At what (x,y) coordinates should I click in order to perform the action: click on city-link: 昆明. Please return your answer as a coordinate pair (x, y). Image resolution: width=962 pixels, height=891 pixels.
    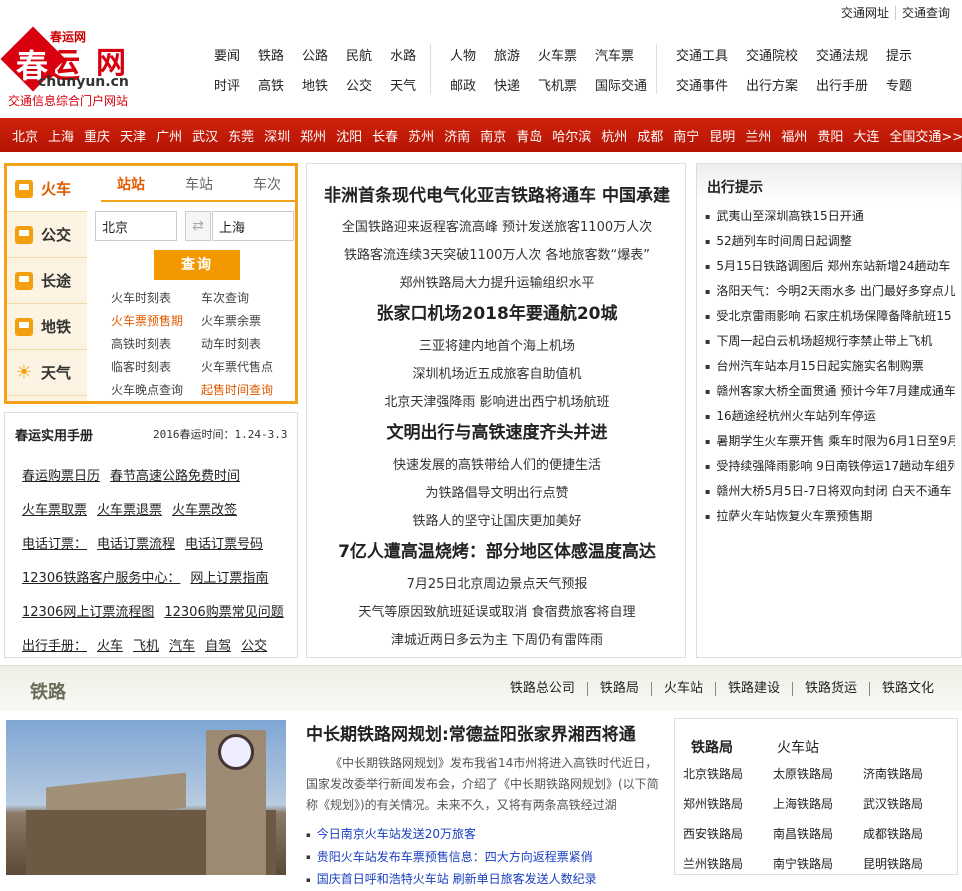
    Looking at the image, I should click on (722, 135).